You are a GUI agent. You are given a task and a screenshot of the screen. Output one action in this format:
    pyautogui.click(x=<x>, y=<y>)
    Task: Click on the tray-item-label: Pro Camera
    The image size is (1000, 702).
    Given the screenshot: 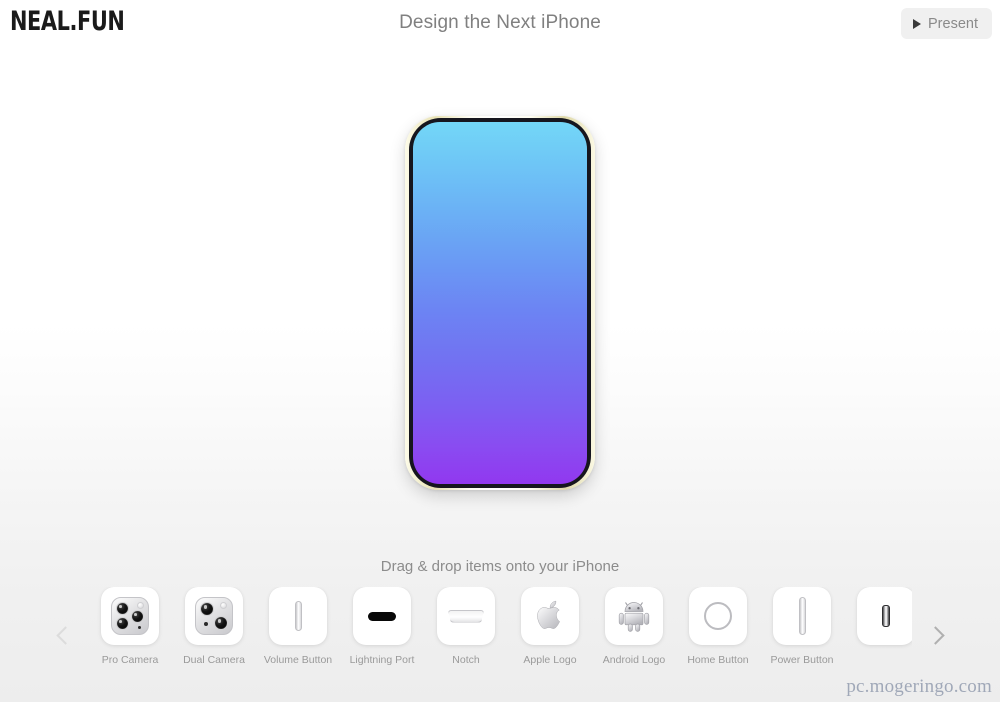 What is the action you would take?
    pyautogui.click(x=130, y=660)
    